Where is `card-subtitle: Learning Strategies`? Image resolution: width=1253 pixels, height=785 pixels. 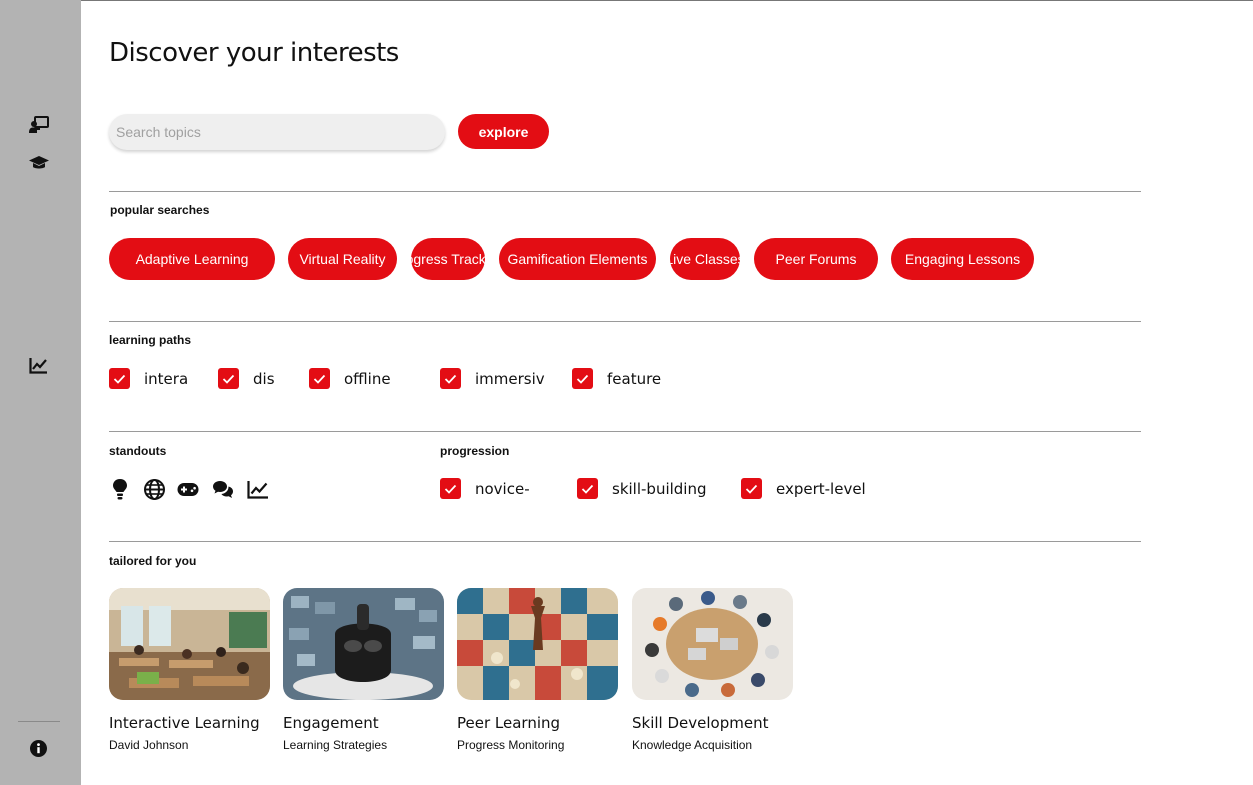 card-subtitle: Learning Strategies is located at coordinates (335, 745).